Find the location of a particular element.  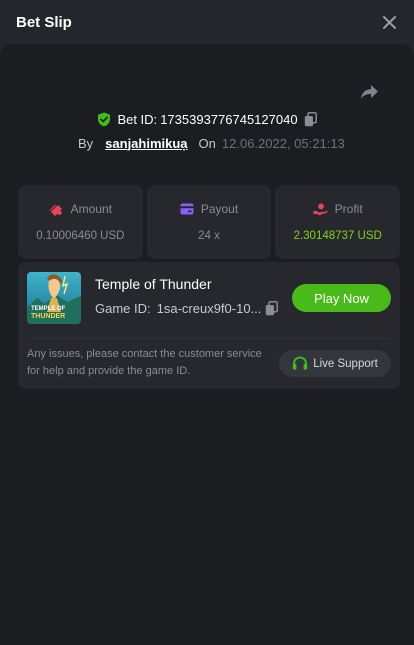

hand-coin-icon is located at coordinates (320, 209).